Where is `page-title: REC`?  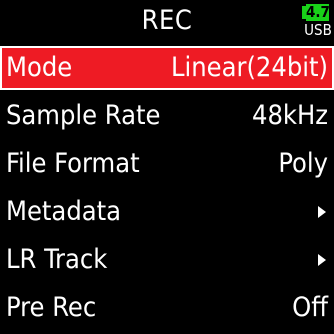
page-title: REC is located at coordinates (167, 20).